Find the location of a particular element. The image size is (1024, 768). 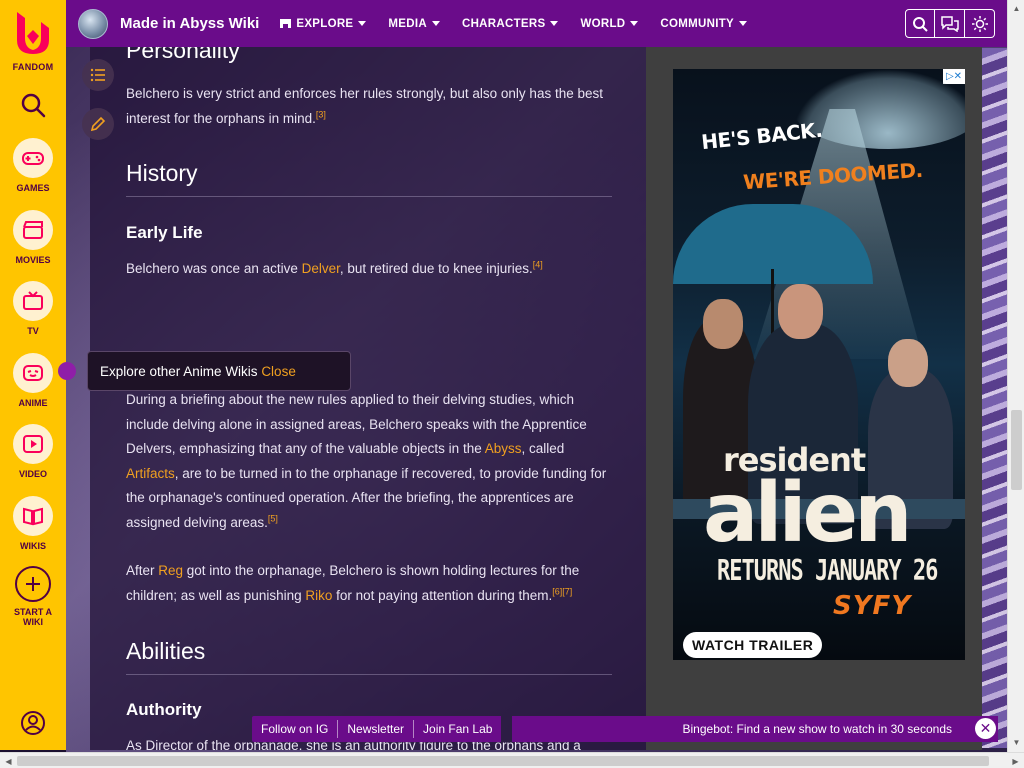

tooltip-close-link: Close is located at coordinates (278, 371).